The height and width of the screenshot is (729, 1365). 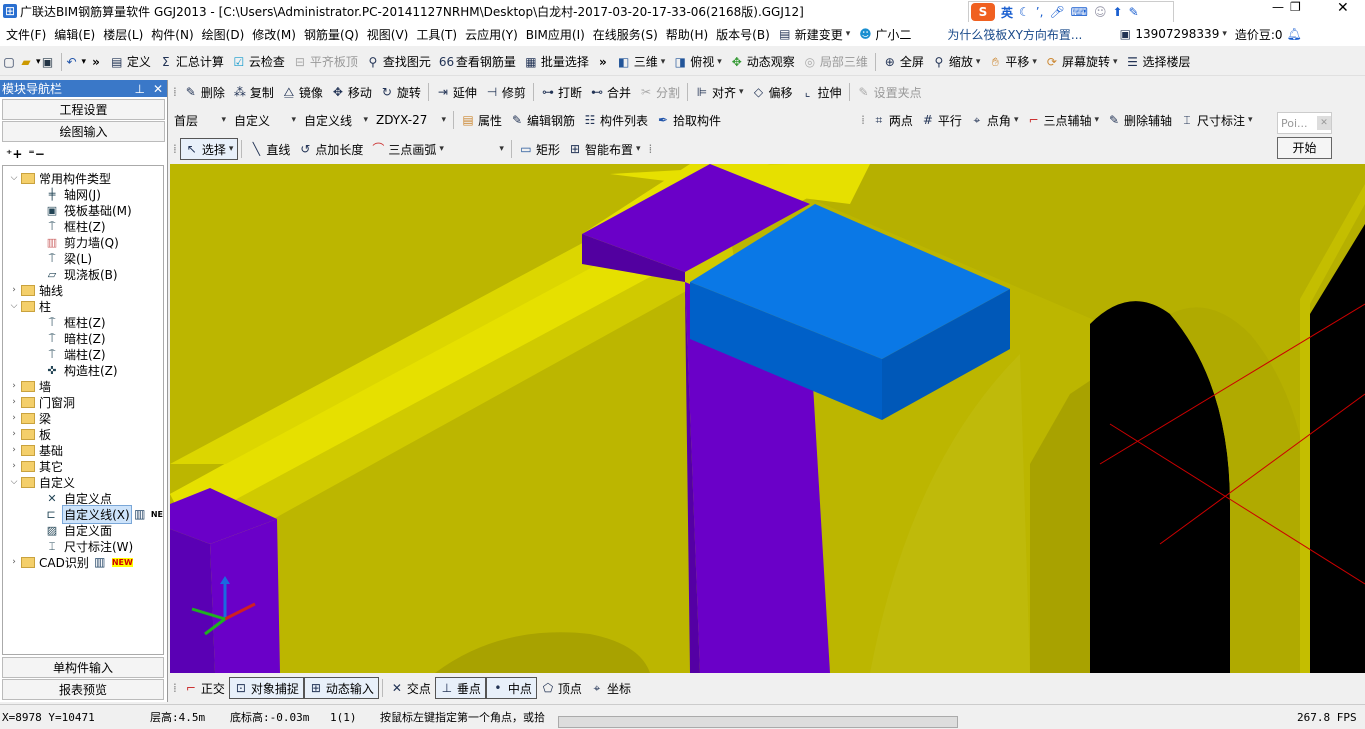 I want to click on menu-cloud: 云应用(Y), so click(x=491, y=34).